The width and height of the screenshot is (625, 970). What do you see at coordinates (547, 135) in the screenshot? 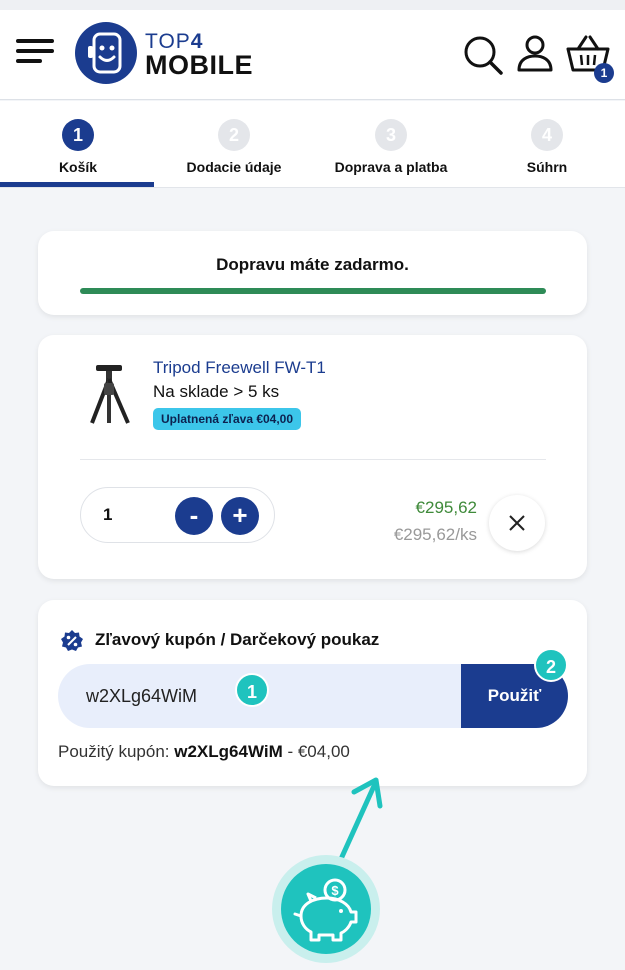
I see `step-number: 4` at bounding box center [547, 135].